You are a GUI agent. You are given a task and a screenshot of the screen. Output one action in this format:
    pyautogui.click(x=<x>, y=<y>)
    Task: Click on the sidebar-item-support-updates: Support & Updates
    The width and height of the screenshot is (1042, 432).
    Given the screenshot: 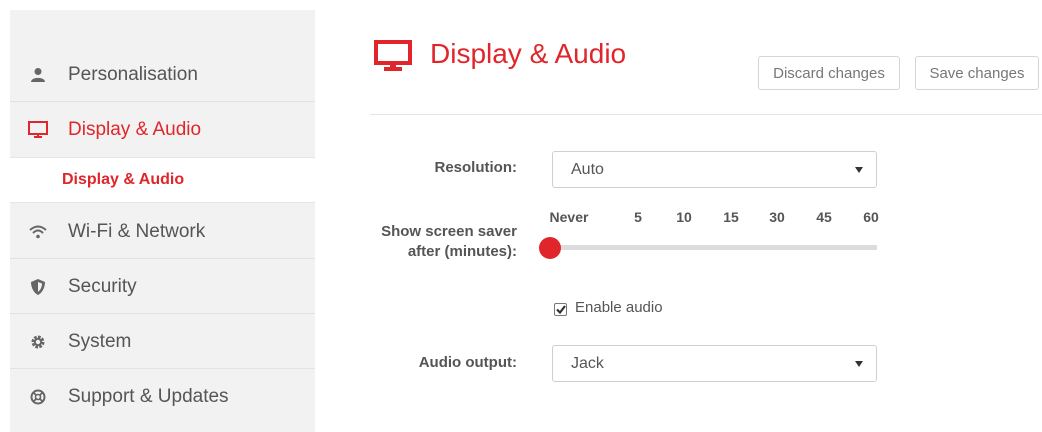 What is the action you would take?
    pyautogui.click(x=162, y=397)
    